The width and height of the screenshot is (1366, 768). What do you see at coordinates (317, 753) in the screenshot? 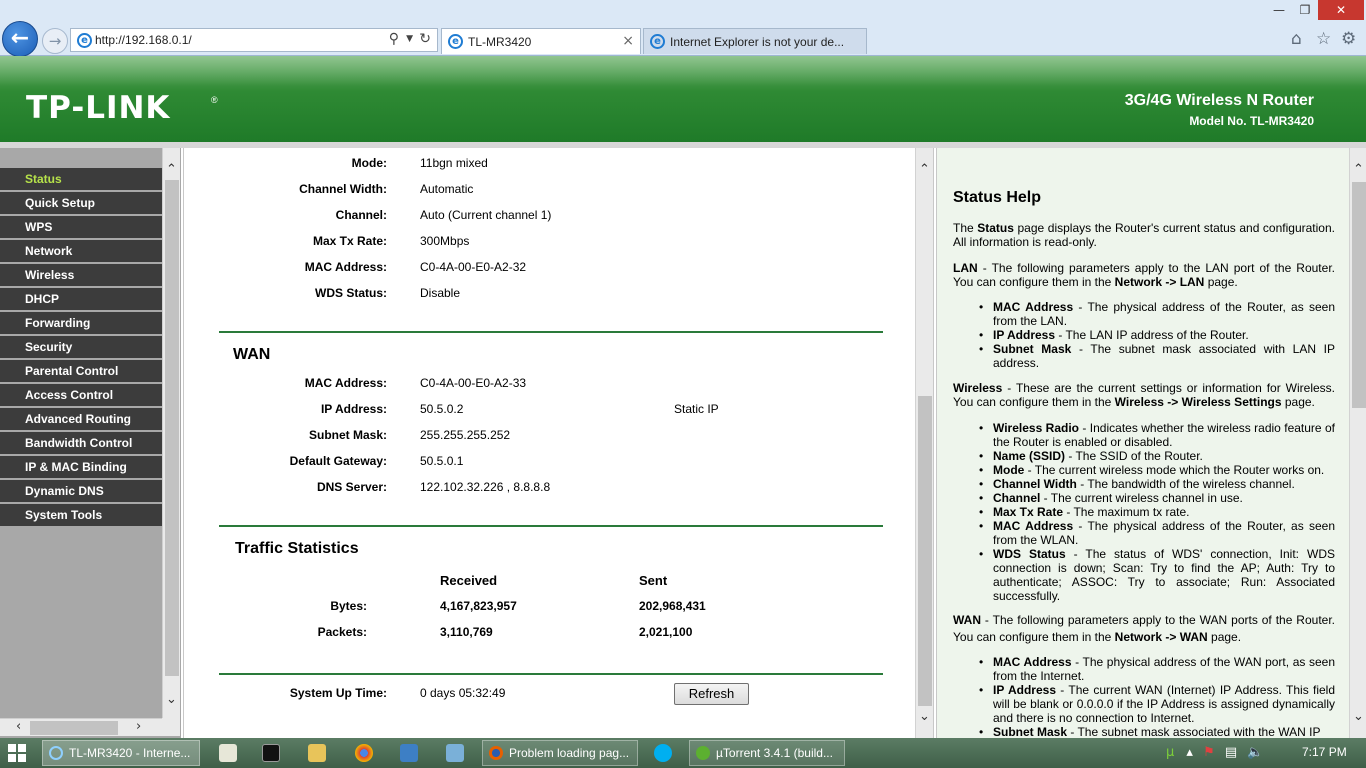
I see `file-explorer-icon` at bounding box center [317, 753].